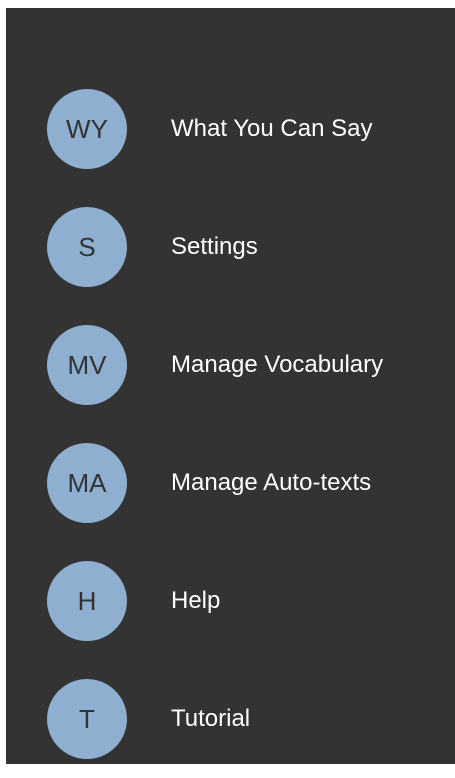  I want to click on avatar: MV, so click(87, 365).